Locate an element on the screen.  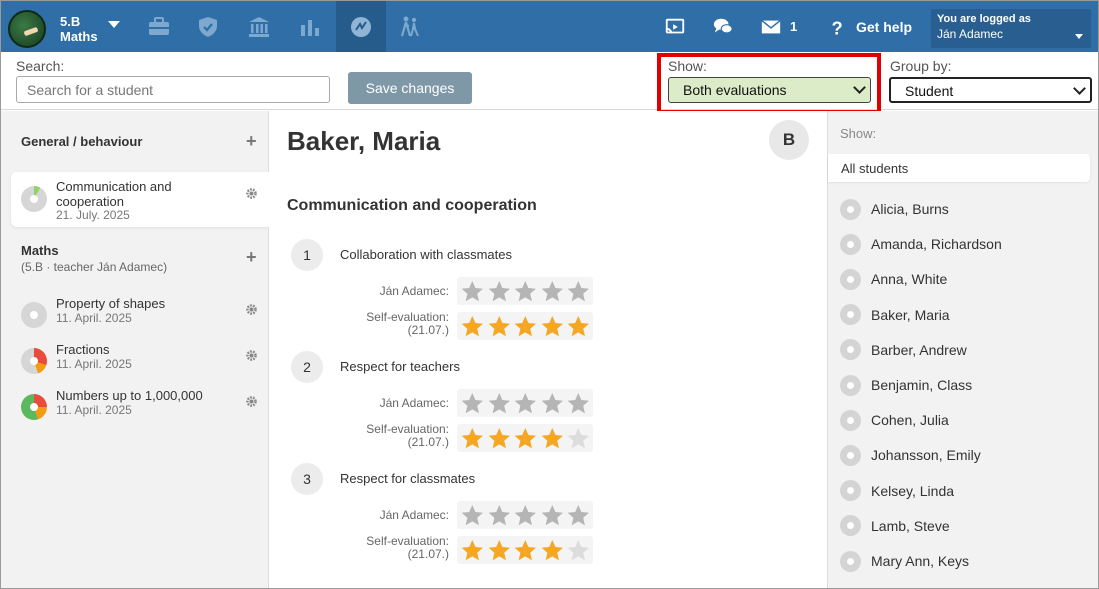
student-list-item: Amanda, Richardson is located at coordinates (921, 244).